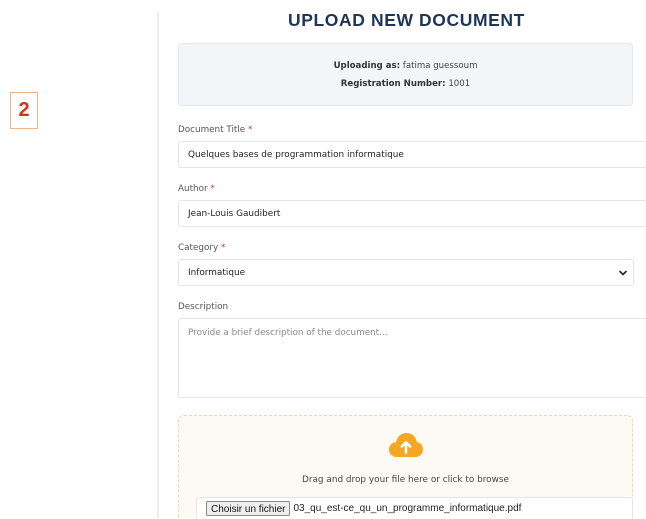 The height and width of the screenshot is (519, 646). What do you see at coordinates (196, 189) in the screenshot?
I see `author-label: Author *` at bounding box center [196, 189].